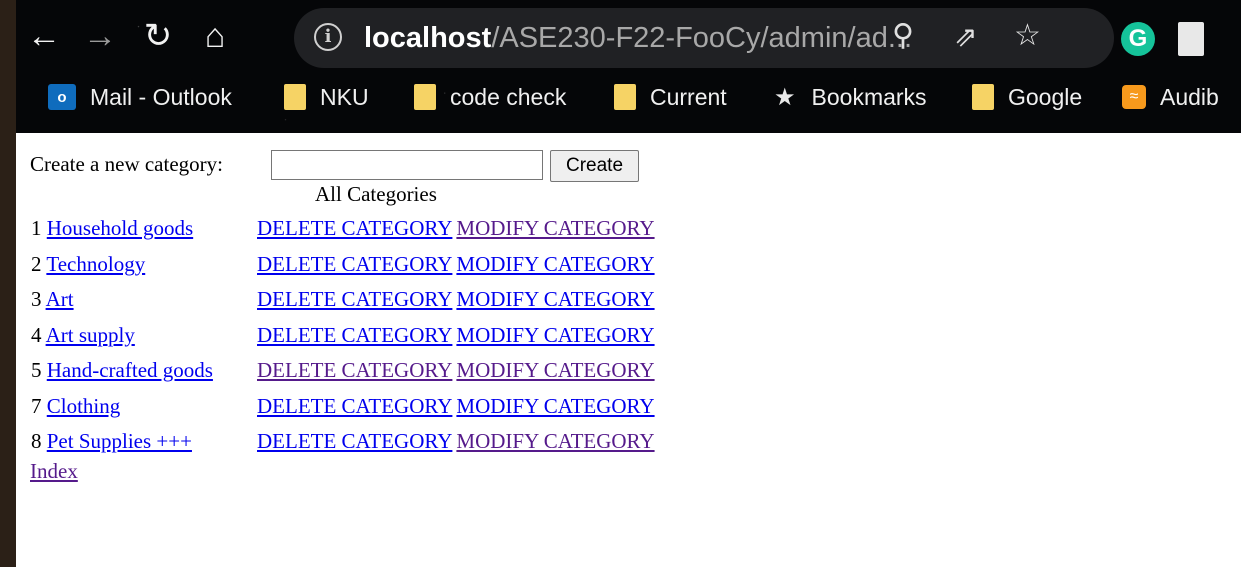 This screenshot has height=567, width=1241. What do you see at coordinates (158, 36) in the screenshot?
I see `reload-icon: ↻` at bounding box center [158, 36].